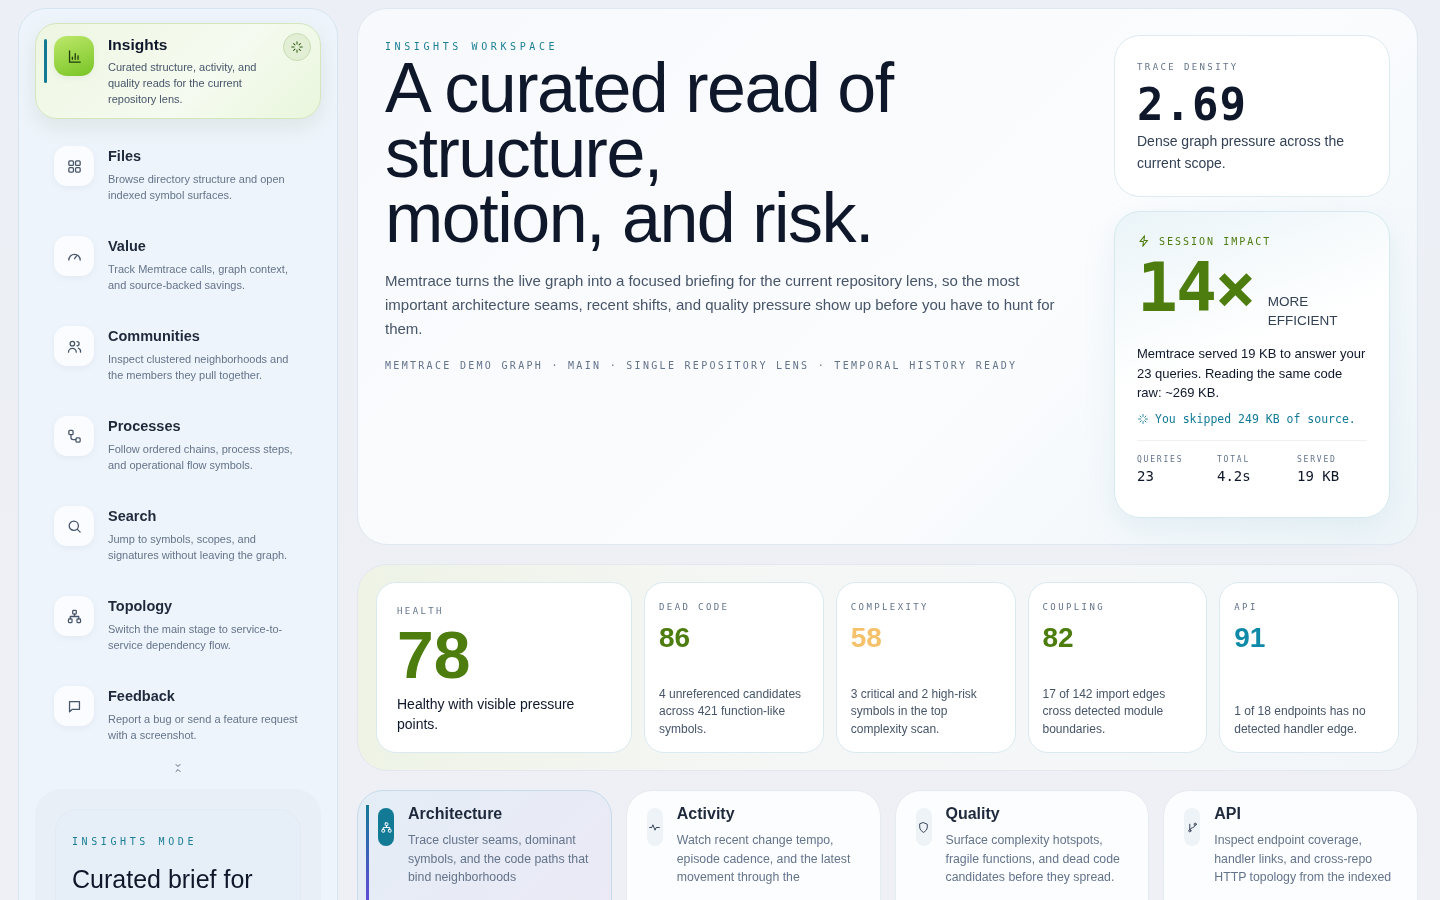  I want to click on metric-note: 17 of 142 import edges cross detected module boundaries., so click(1104, 711).